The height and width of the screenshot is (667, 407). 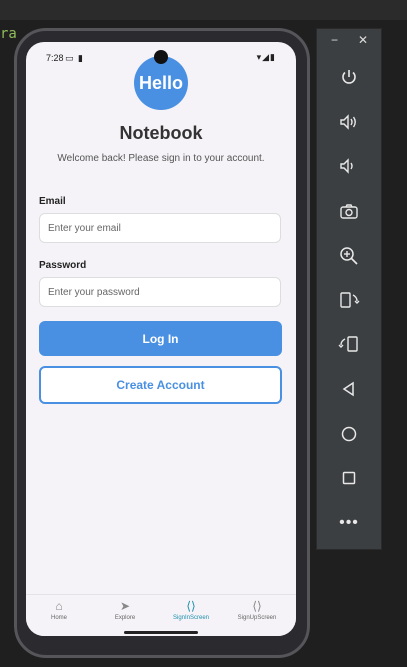 I want to click on screenshot-button, so click(x=349, y=211).